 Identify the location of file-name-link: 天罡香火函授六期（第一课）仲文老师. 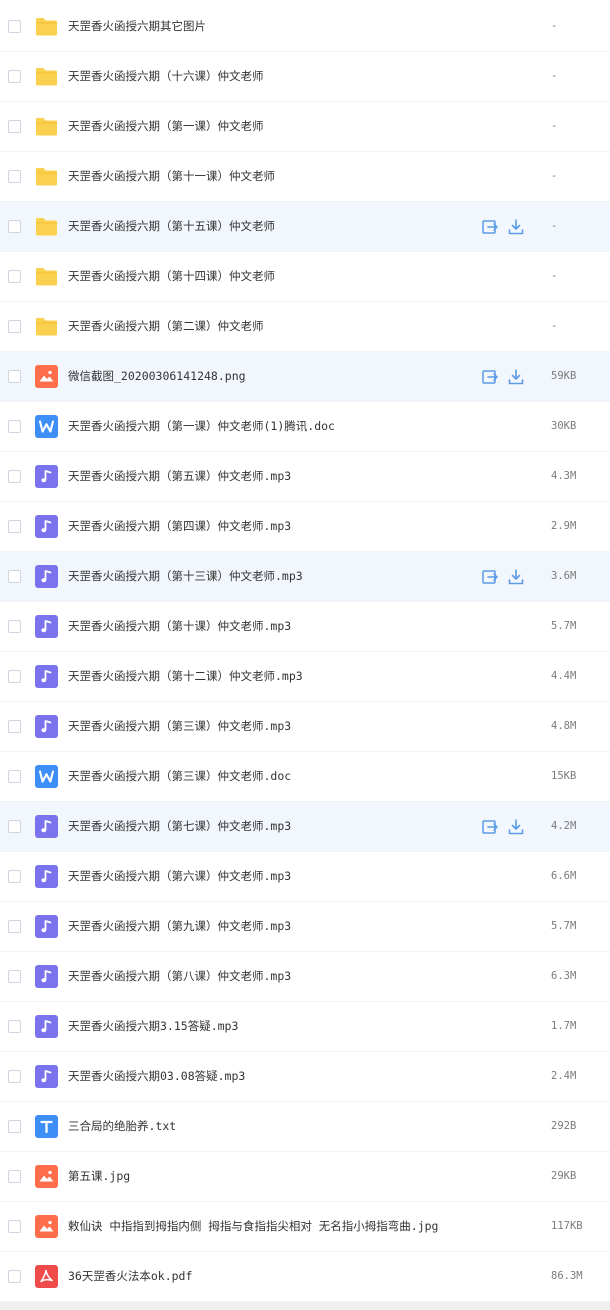
(166, 126).